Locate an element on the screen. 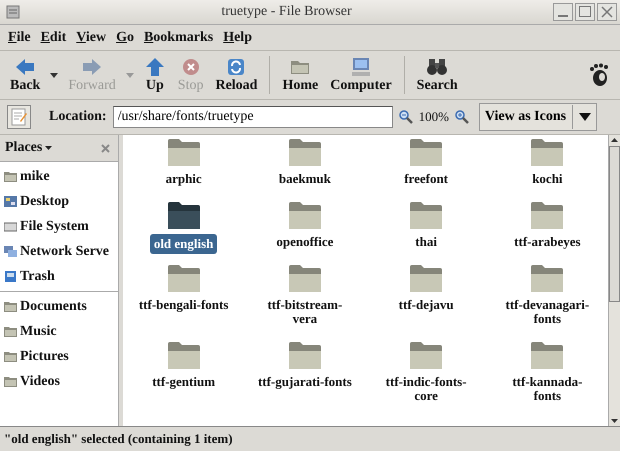  scrollbar-thumb is located at coordinates (614, 224).